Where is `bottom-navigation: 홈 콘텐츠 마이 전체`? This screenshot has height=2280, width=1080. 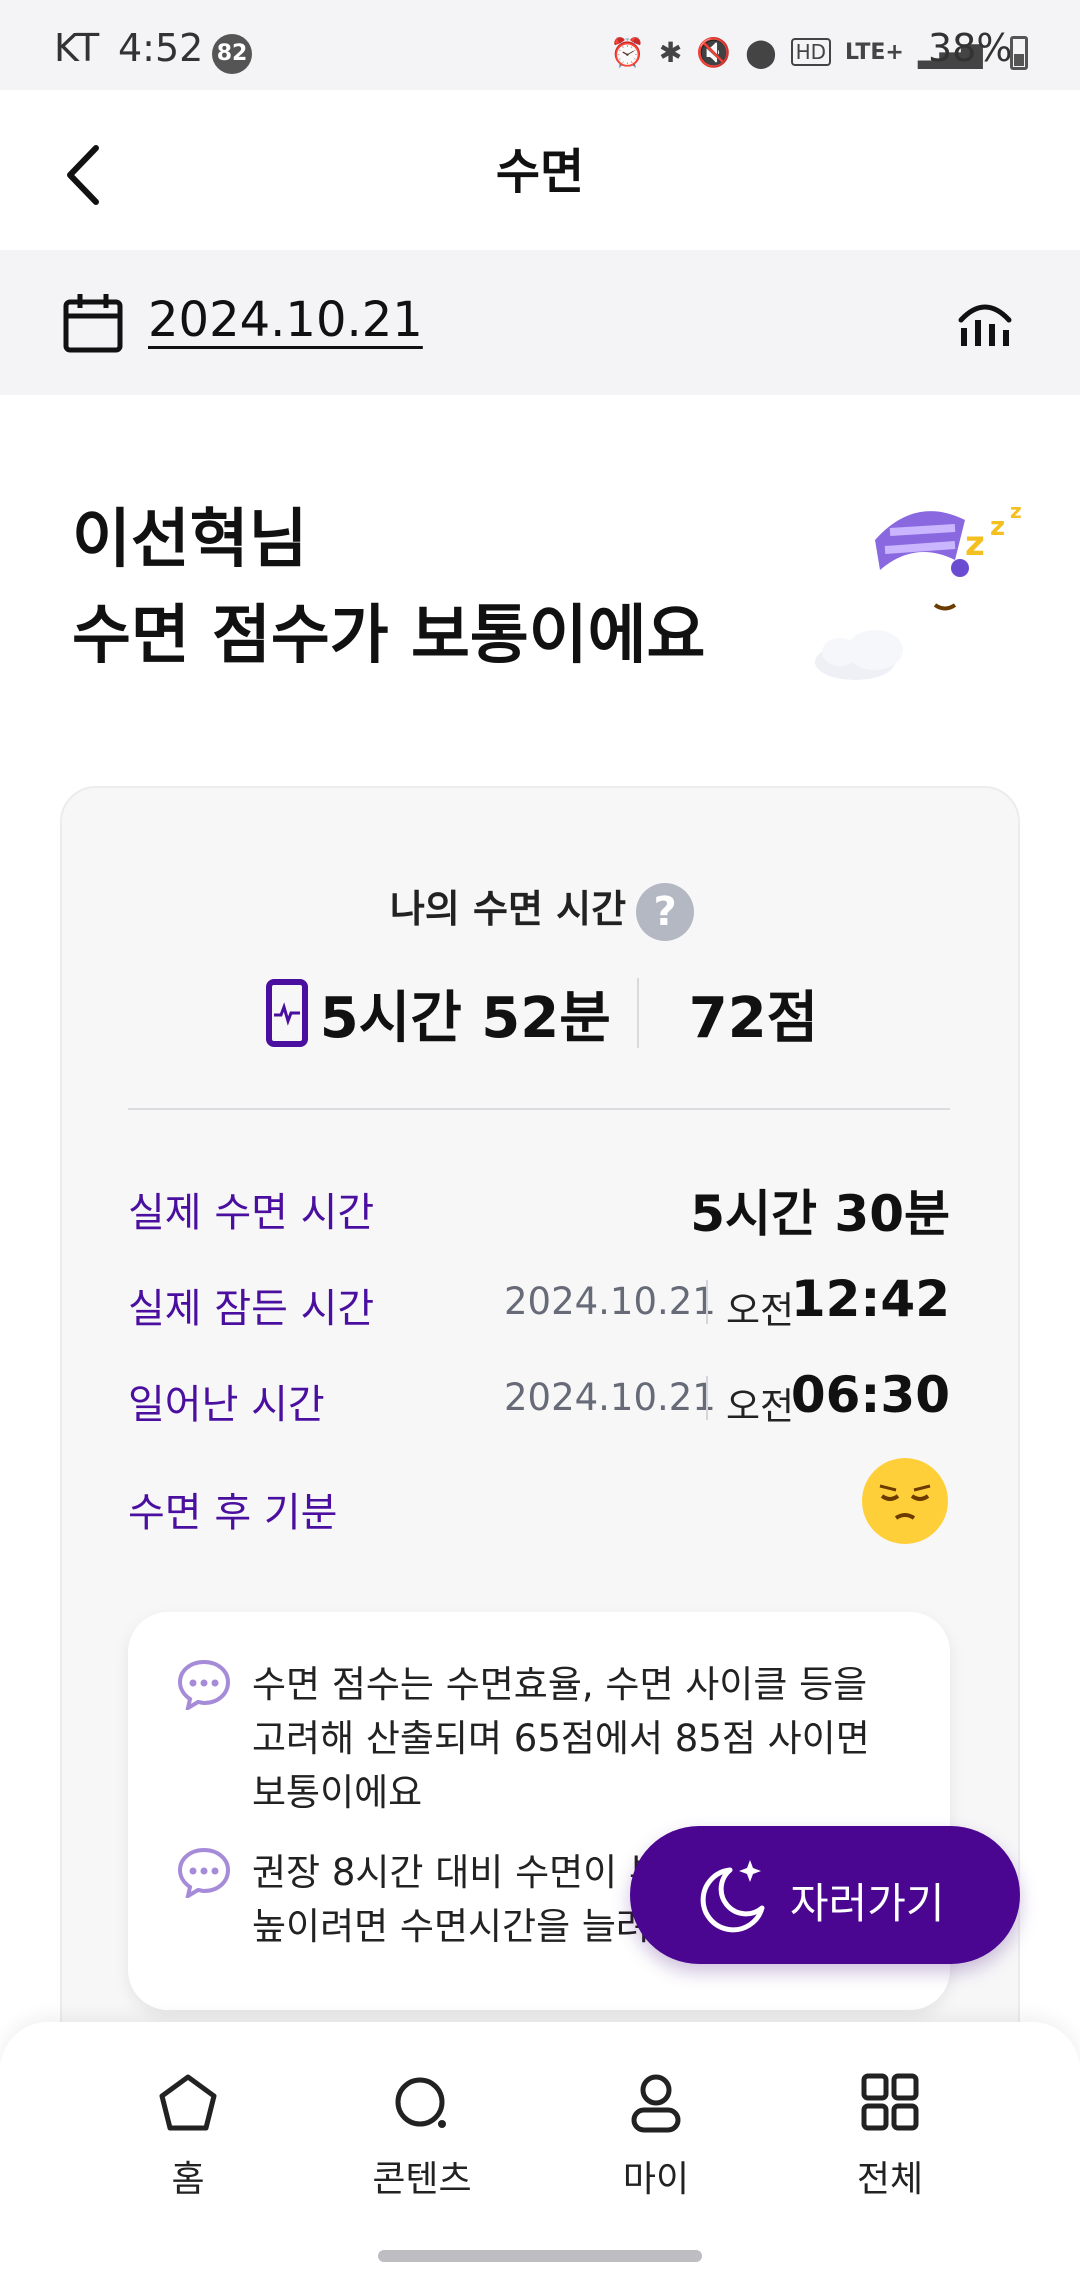
bottom-navigation: 홈 콘텐츠 마이 전체 is located at coordinates (540, 2151).